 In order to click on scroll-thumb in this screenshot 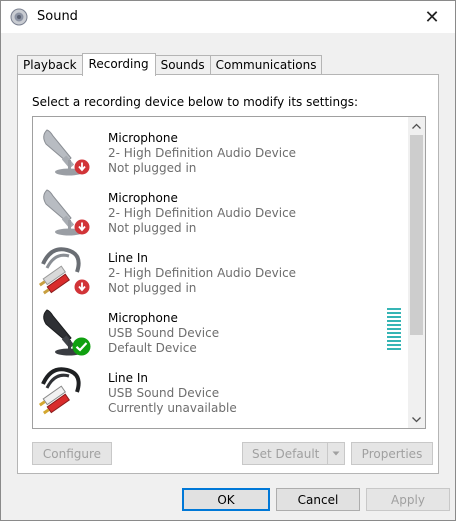, I will do `click(416, 235)`.